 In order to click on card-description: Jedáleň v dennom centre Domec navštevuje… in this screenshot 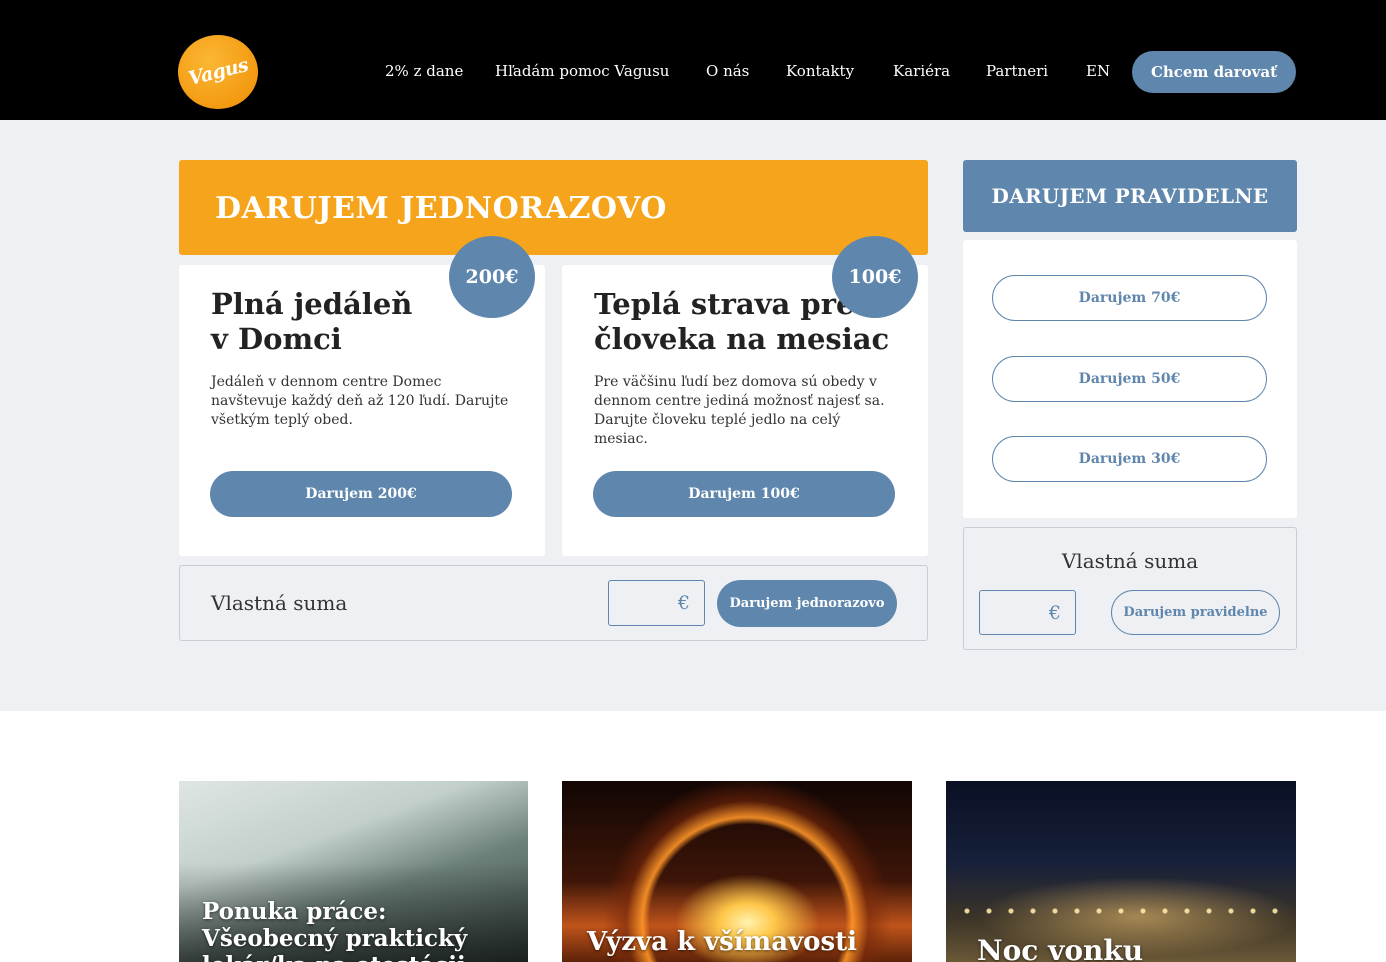, I will do `click(360, 401)`.